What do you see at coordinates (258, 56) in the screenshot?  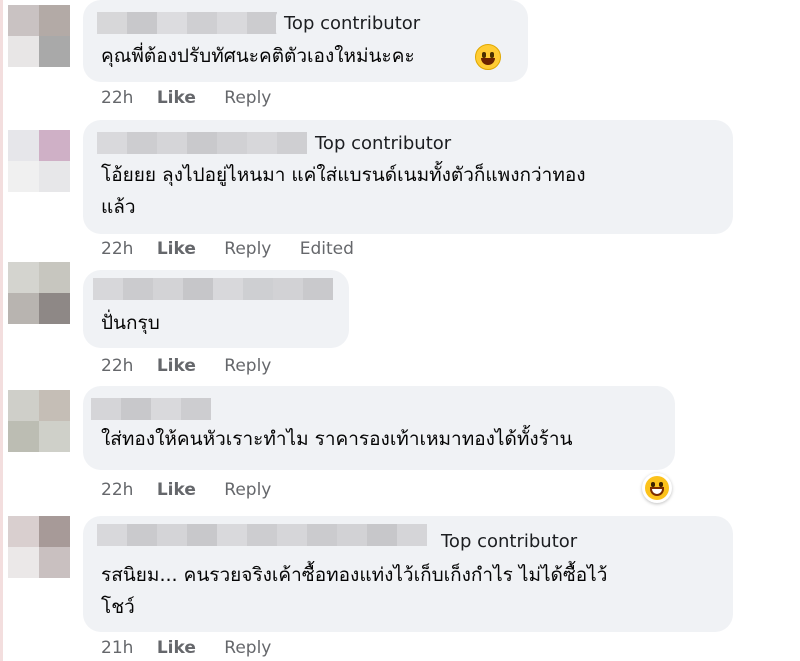 I see `comment-text: คุณพี่ต้องปรับทัศนะคติตัวเองใหม่นะคะ` at bounding box center [258, 56].